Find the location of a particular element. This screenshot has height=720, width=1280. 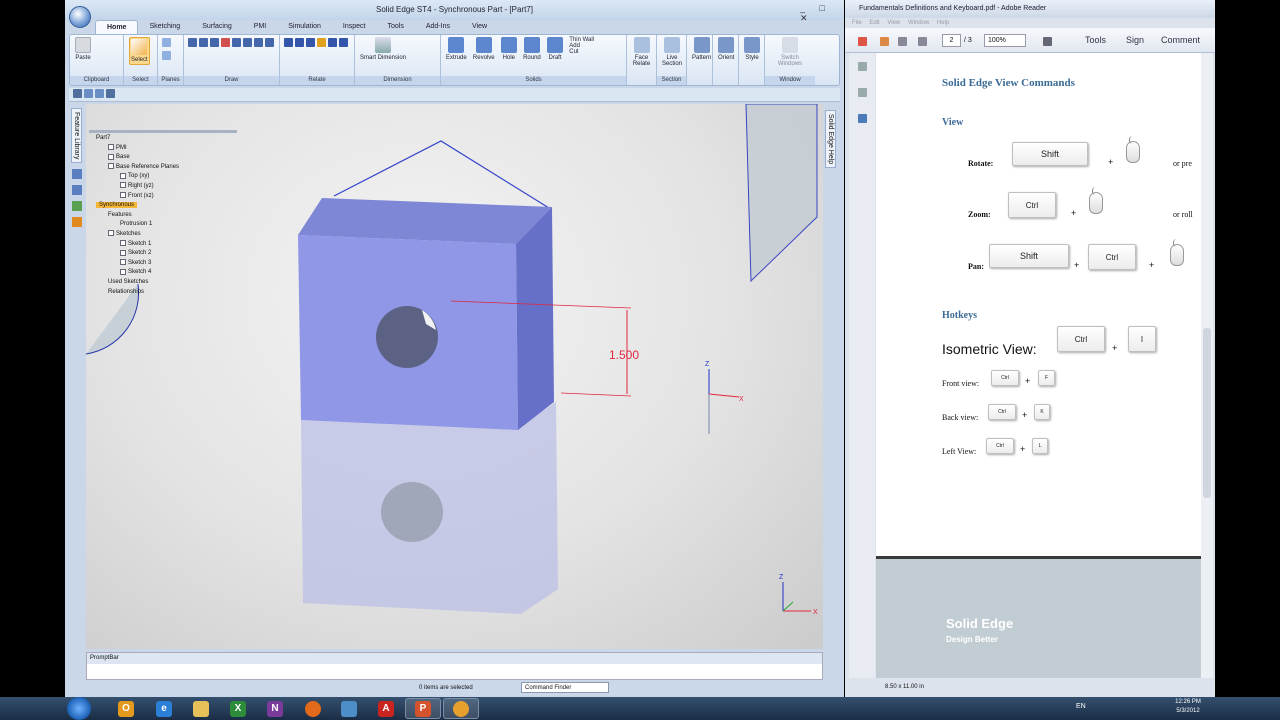

open-icon is located at coordinates (884, 41).